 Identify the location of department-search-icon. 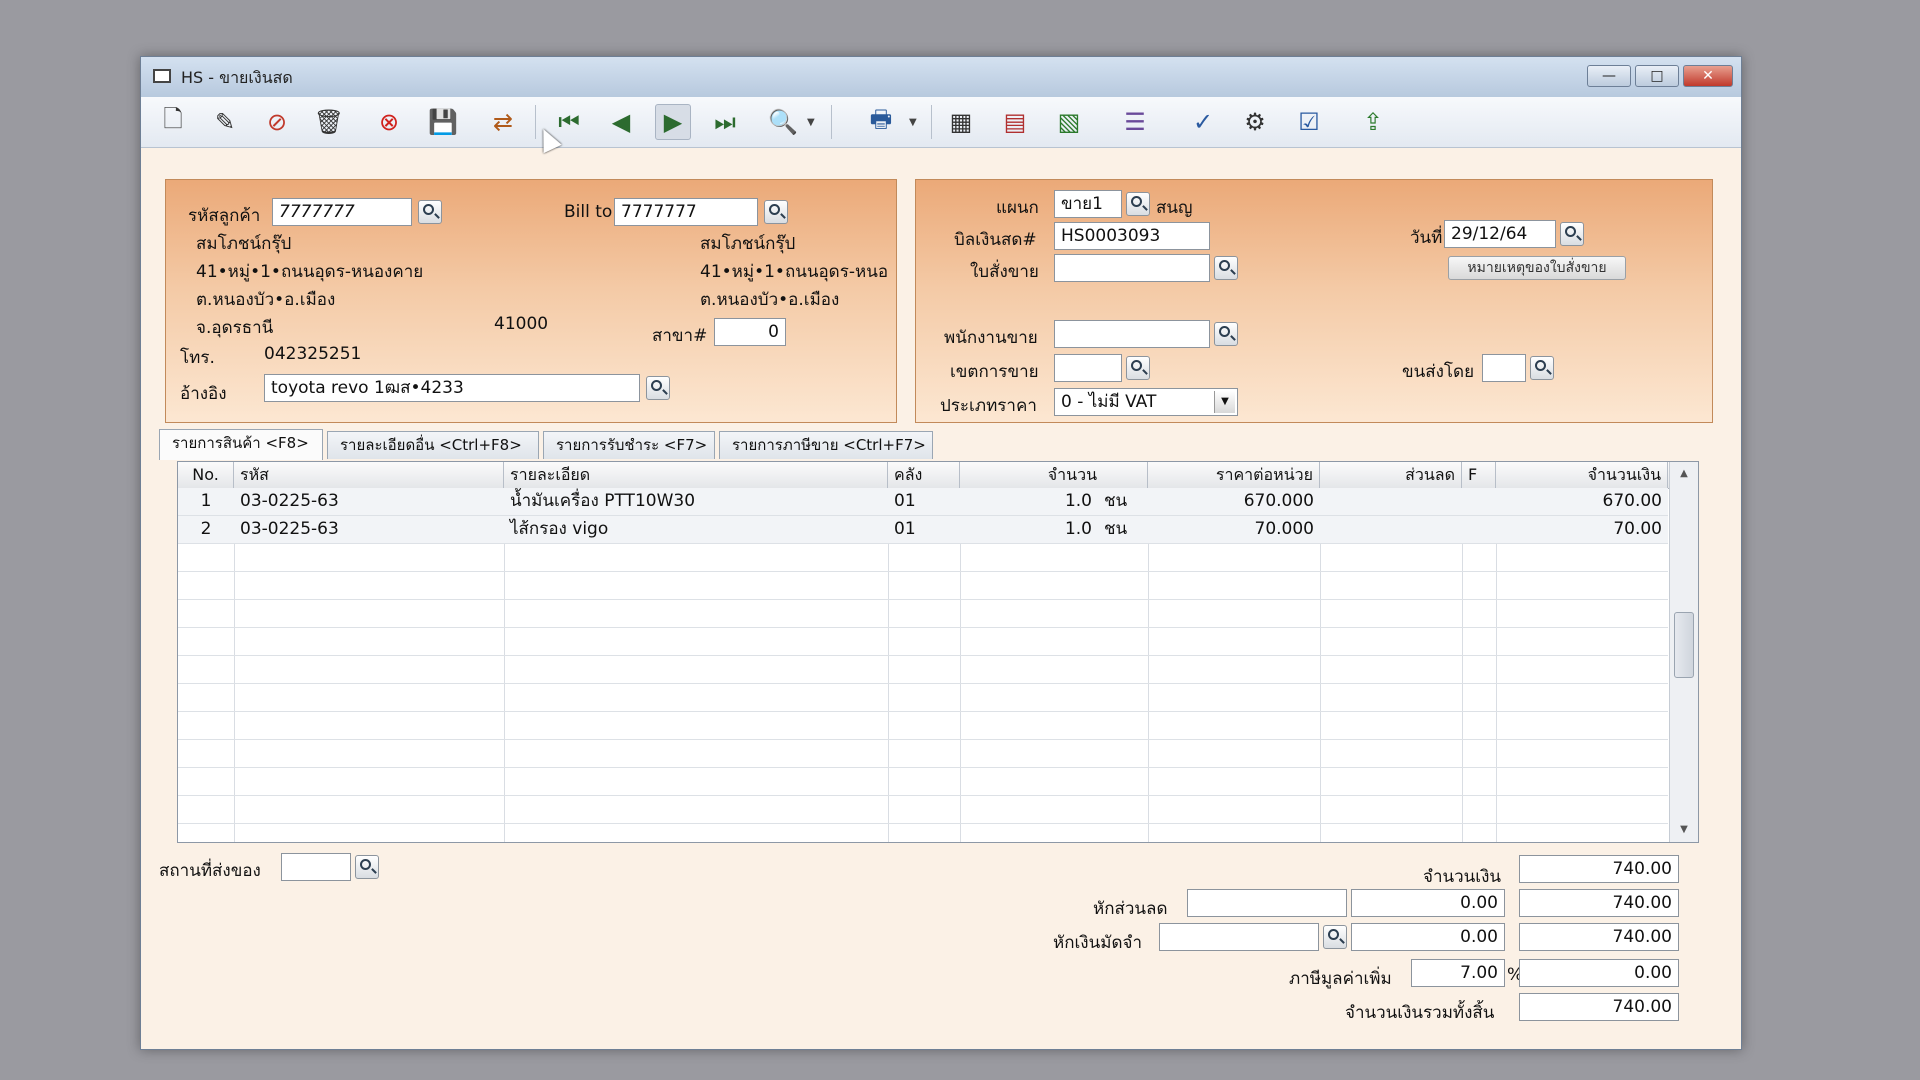
(1138, 204).